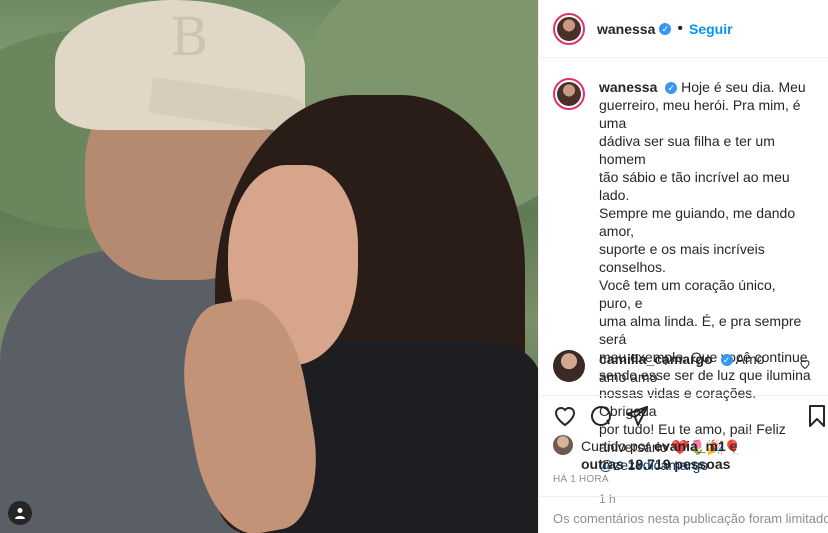 The image size is (828, 533). I want to click on bookmark-icon, so click(817, 416).